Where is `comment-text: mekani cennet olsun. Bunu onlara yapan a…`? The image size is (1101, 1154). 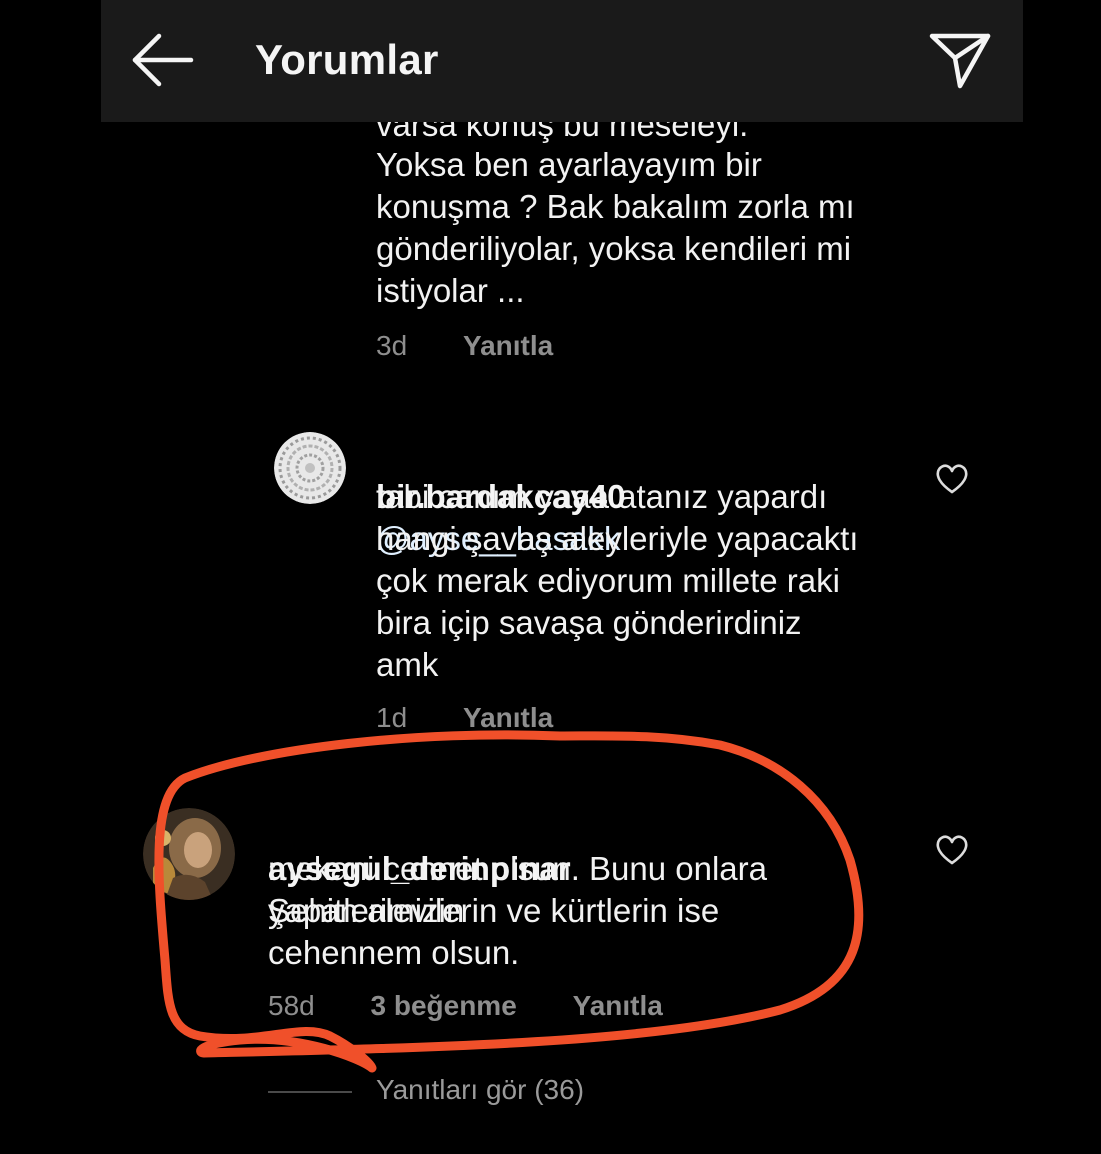
comment-text: mekani cennet olsun. Bunu onlara yapan a… is located at coordinates (517, 910).